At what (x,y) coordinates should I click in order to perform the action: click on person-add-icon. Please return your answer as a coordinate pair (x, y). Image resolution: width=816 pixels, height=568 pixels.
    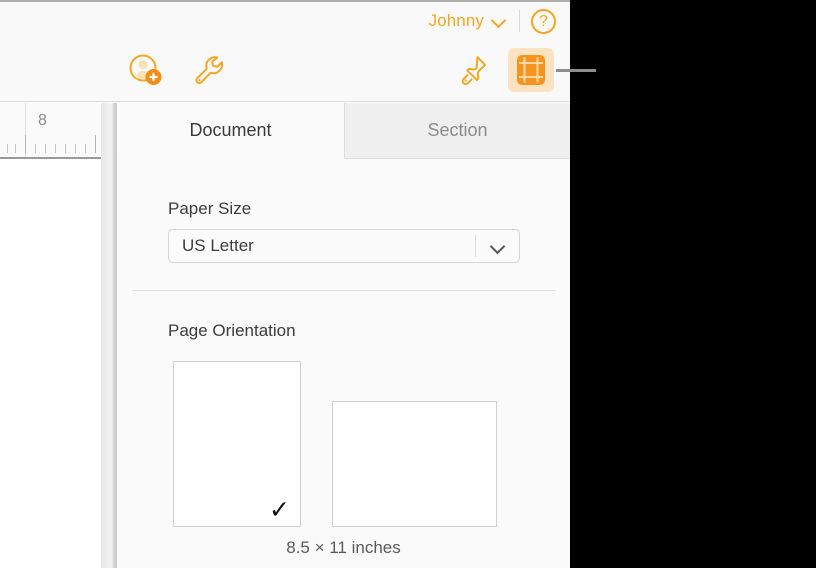
    Looking at the image, I should click on (145, 69).